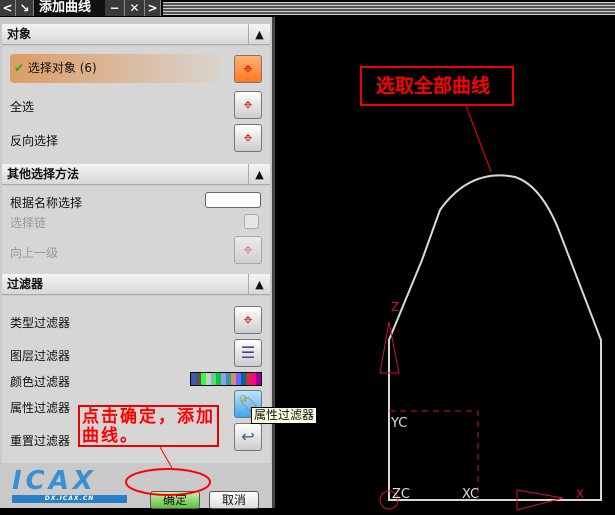  What do you see at coordinates (69, 499) in the screenshot?
I see `logo-url: DX.ICAX.CN` at bounding box center [69, 499].